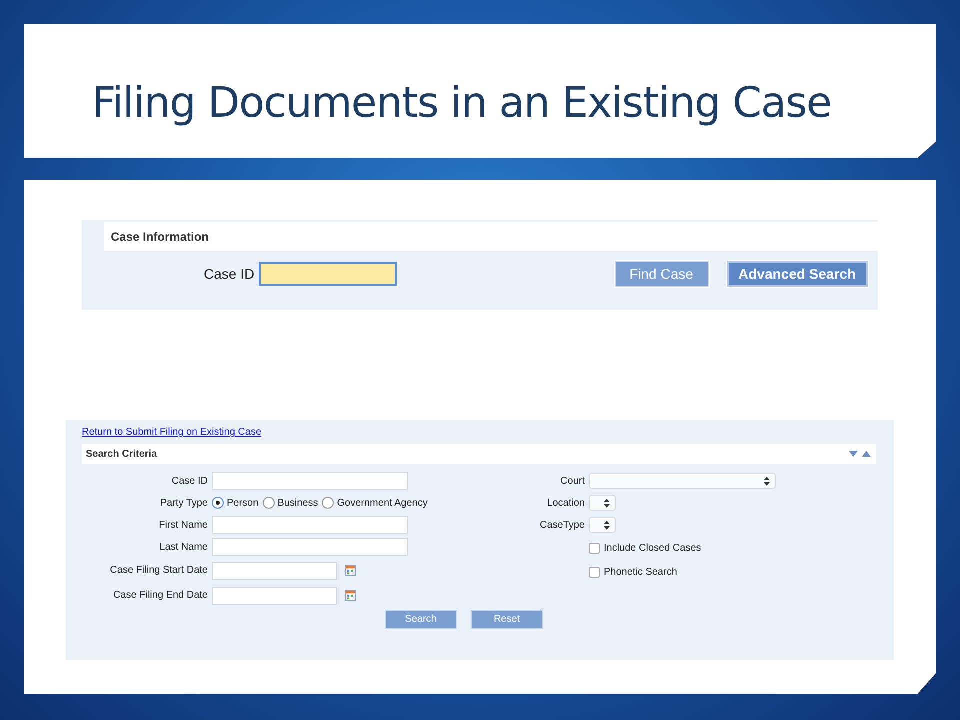  Describe the element at coordinates (158, 570) in the screenshot. I see `field-label: Case Filing Start Date` at that location.